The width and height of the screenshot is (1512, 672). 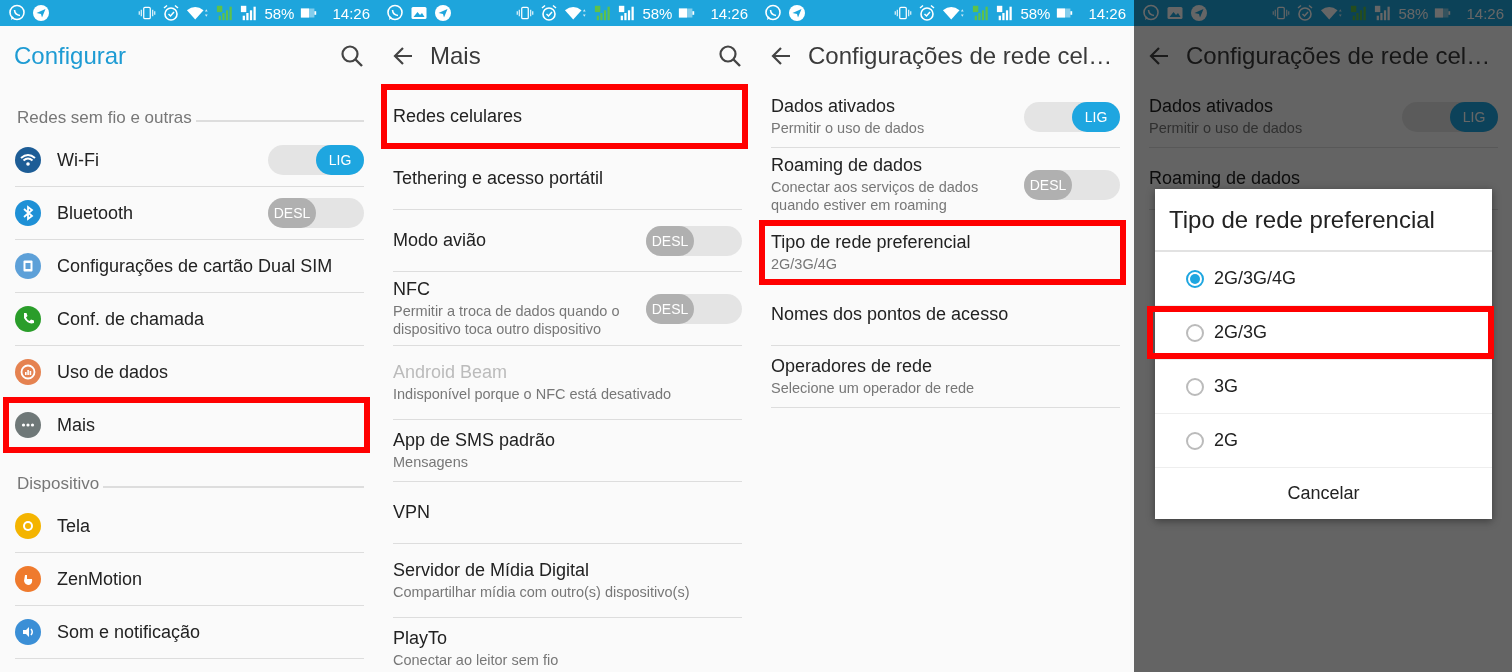 What do you see at coordinates (451, 372) in the screenshot?
I see `item-title: Android Beam` at bounding box center [451, 372].